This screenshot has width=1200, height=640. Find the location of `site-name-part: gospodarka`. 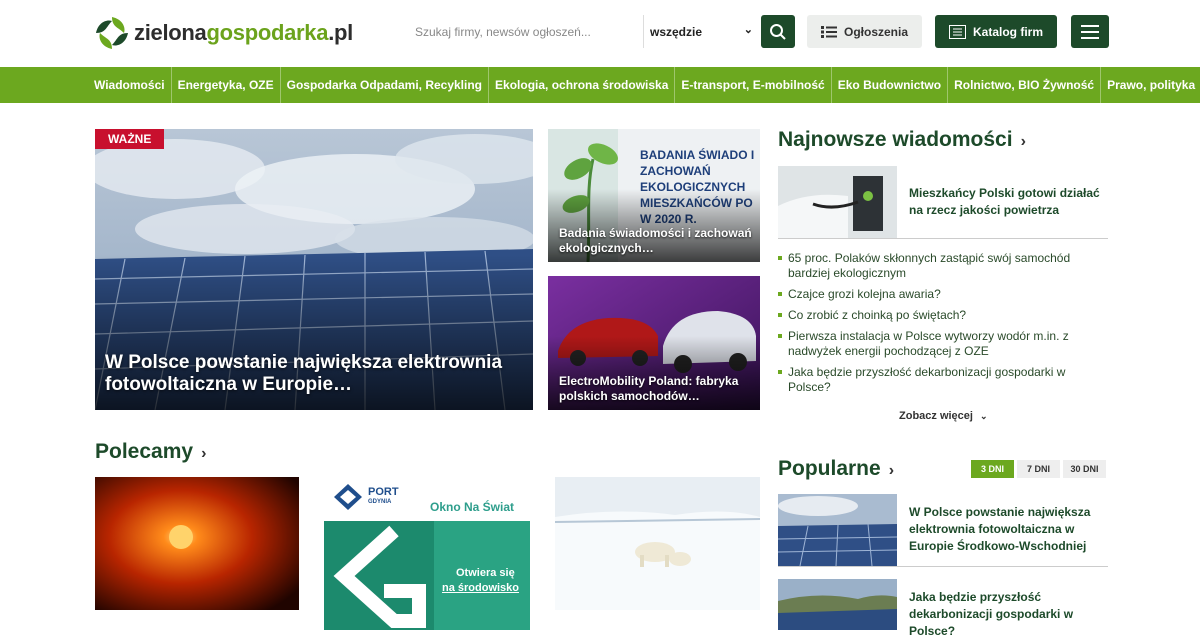

site-name-part: gospodarka is located at coordinates (267, 32).